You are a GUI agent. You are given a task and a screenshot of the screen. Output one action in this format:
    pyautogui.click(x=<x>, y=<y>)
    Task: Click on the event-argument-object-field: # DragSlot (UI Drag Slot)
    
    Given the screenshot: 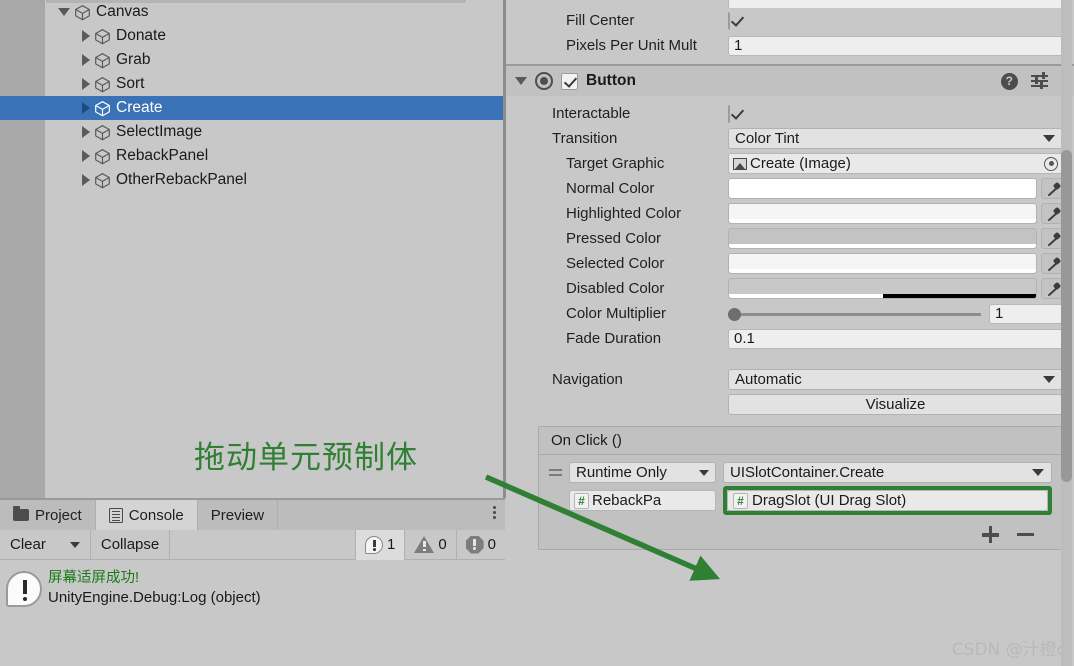 What is the action you would take?
    pyautogui.click(x=887, y=500)
    